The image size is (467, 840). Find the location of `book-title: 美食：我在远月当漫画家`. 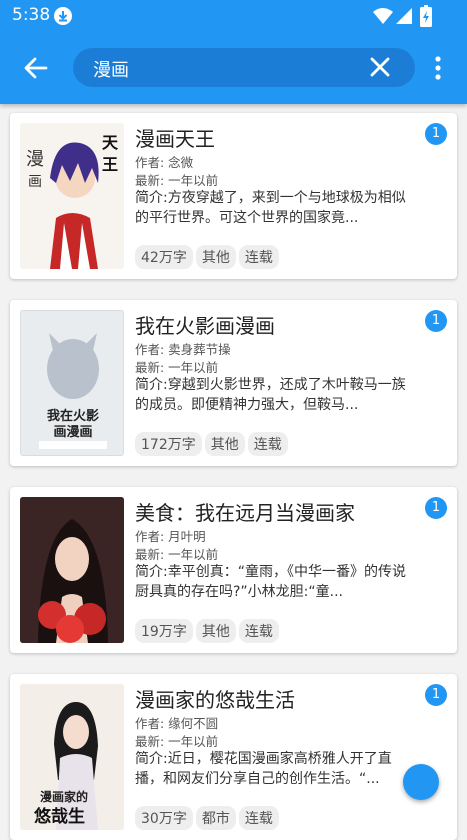

book-title: 美食：我在远月当漫画家 is located at coordinates (245, 511).